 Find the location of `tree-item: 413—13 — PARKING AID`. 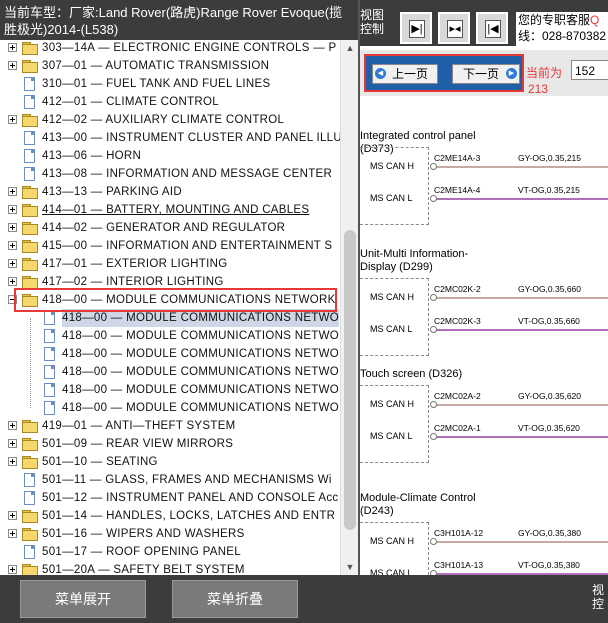

tree-item: 413—13 — PARKING AID is located at coordinates (170, 192).